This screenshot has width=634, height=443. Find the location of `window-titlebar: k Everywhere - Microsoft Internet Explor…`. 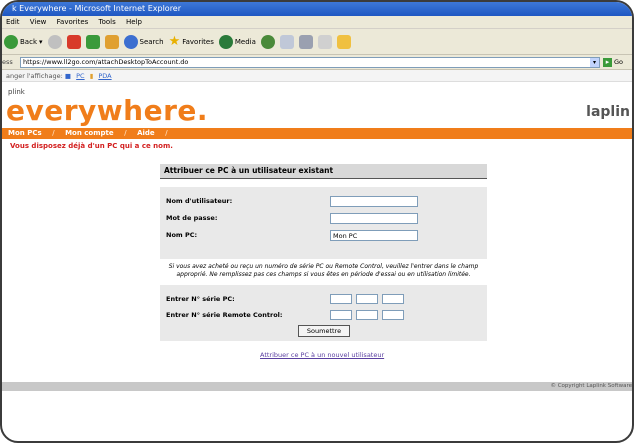

window-titlebar: k Everywhere - Microsoft Internet Explor… is located at coordinates (317, 9).